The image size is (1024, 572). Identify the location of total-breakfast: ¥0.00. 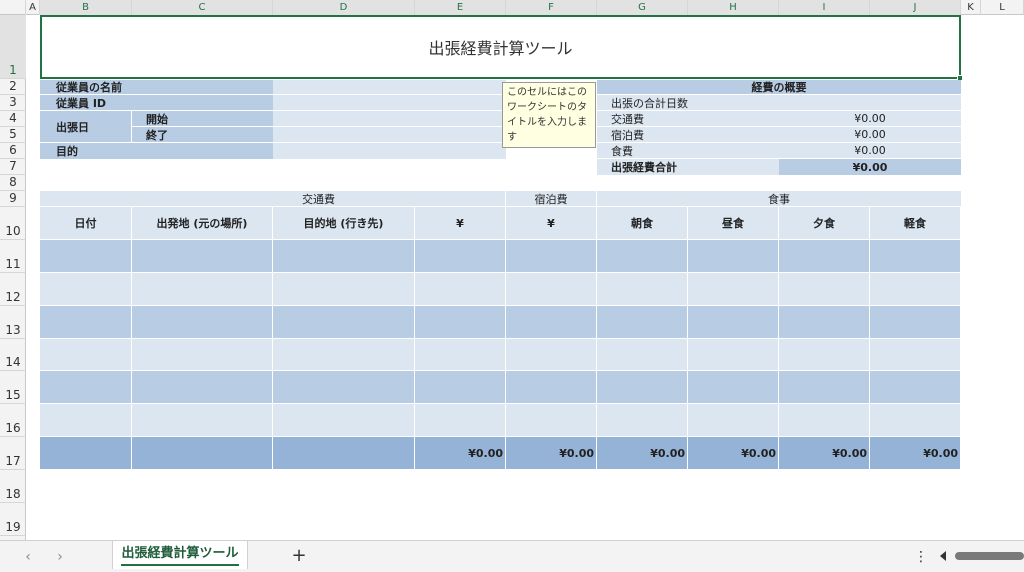
(642, 453).